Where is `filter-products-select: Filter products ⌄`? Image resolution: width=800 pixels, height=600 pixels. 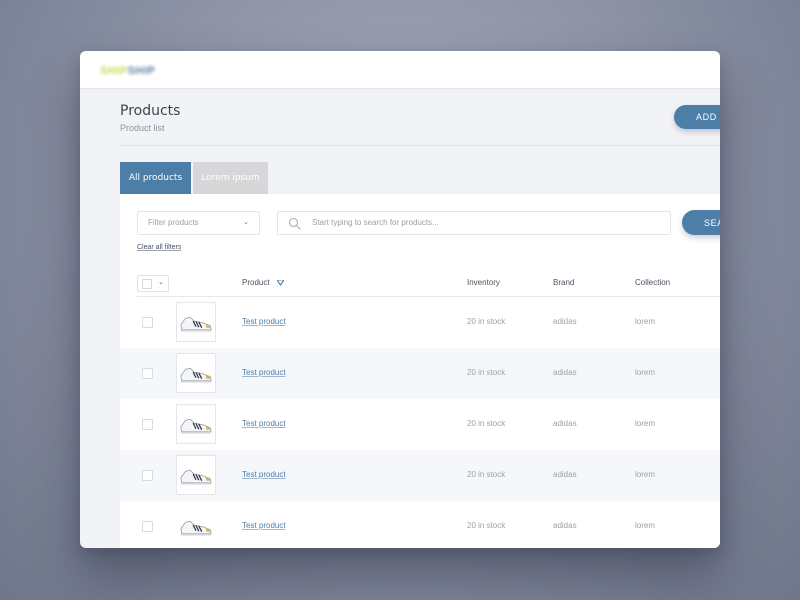 filter-products-select: Filter products ⌄ is located at coordinates (198, 223).